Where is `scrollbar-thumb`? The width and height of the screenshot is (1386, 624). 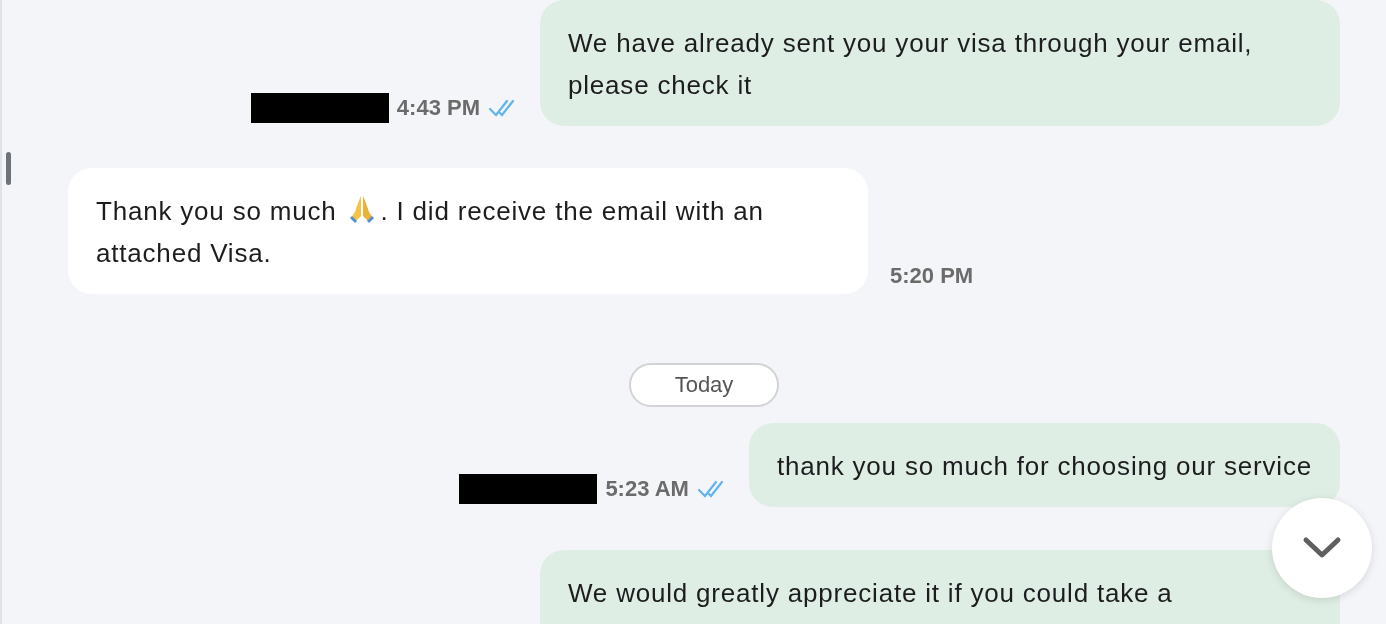
scrollbar-thumb is located at coordinates (8, 168).